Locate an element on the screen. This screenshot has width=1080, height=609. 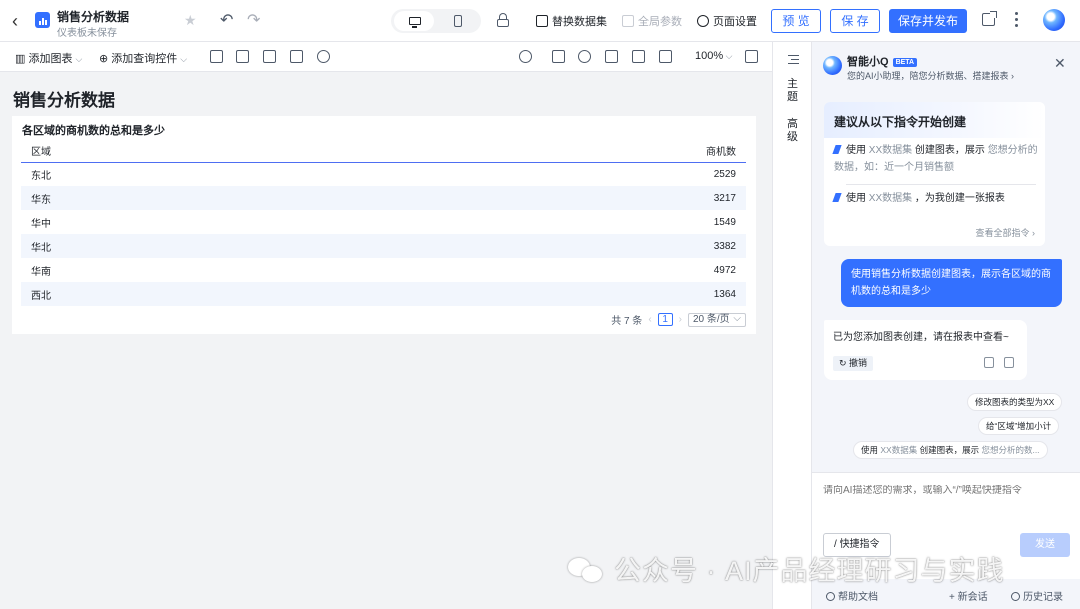
suggestion-placeholder: ，如：近一个月销售额 is located at coordinates (904, 167).